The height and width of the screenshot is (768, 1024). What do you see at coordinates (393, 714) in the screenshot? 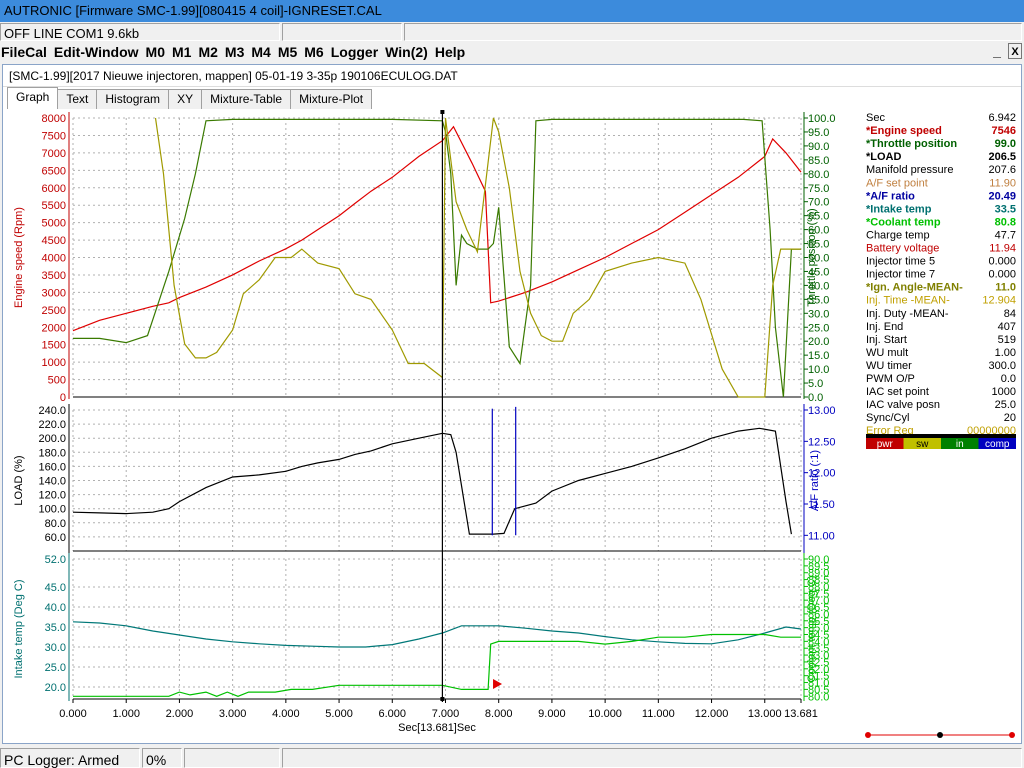
I see `x-tick-label: 6.000` at bounding box center [393, 714].